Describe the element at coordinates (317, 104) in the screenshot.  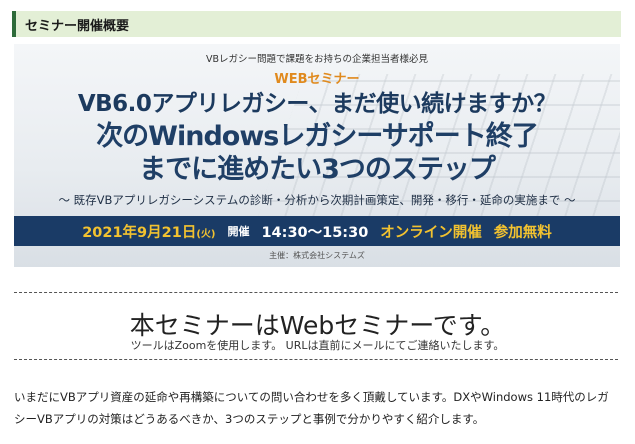
I see `banner-title-line1: VB6.0アプリレガシー、まだ使い続けますか？` at that location.